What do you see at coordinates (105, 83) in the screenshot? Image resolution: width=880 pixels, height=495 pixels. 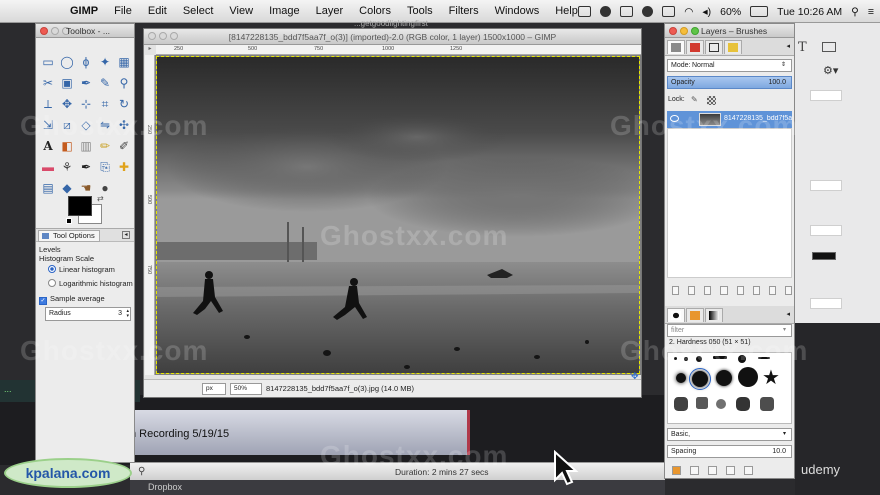 I see `color-picker-icon: ✎` at bounding box center [105, 83].